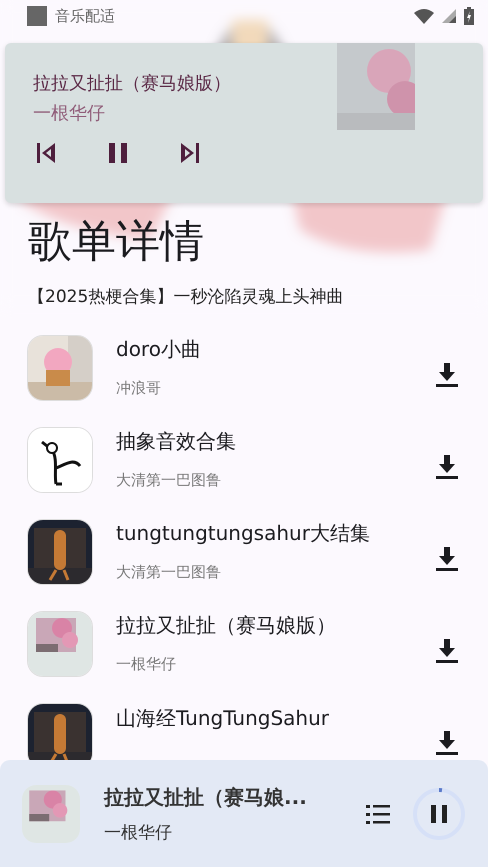 The width and height of the screenshot is (488, 867). I want to click on app-icon, so click(37, 16).